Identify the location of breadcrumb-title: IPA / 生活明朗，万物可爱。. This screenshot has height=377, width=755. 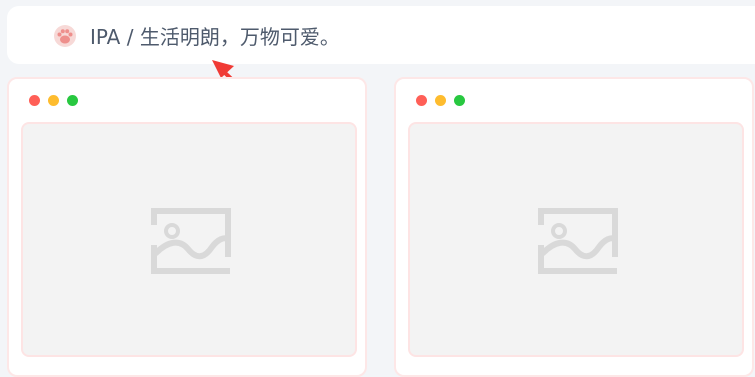
(215, 37).